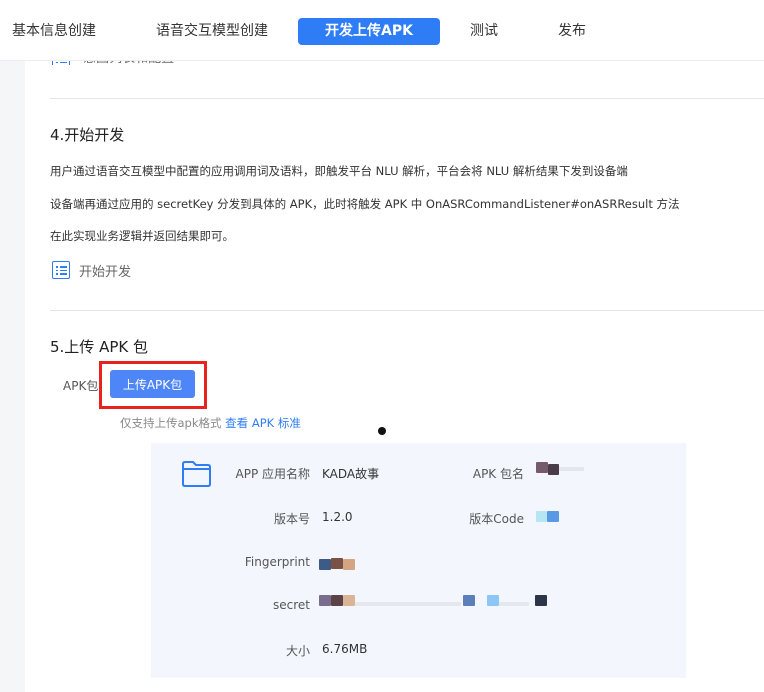 This screenshot has width=764, height=692. Describe the element at coordinates (291, 605) in the screenshot. I see `secret-label: secret` at that location.